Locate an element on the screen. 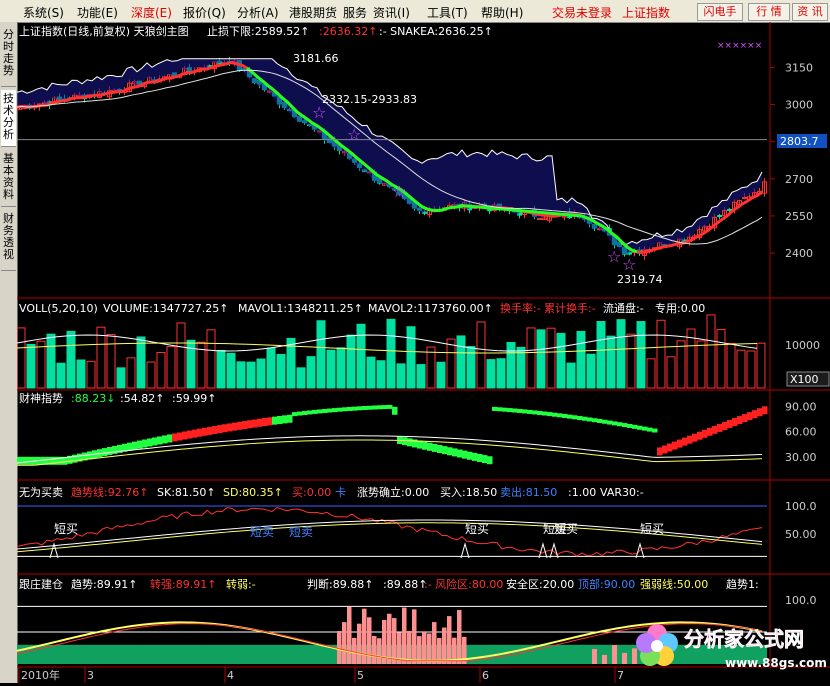 The width and height of the screenshot is (830, 686). price-tag: 2803.7 is located at coordinates (799, 141).